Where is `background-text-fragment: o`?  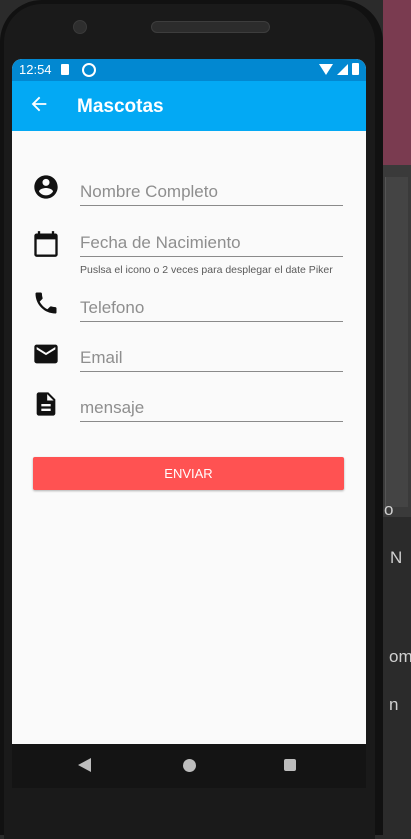
background-text-fragment: o is located at coordinates (389, 509).